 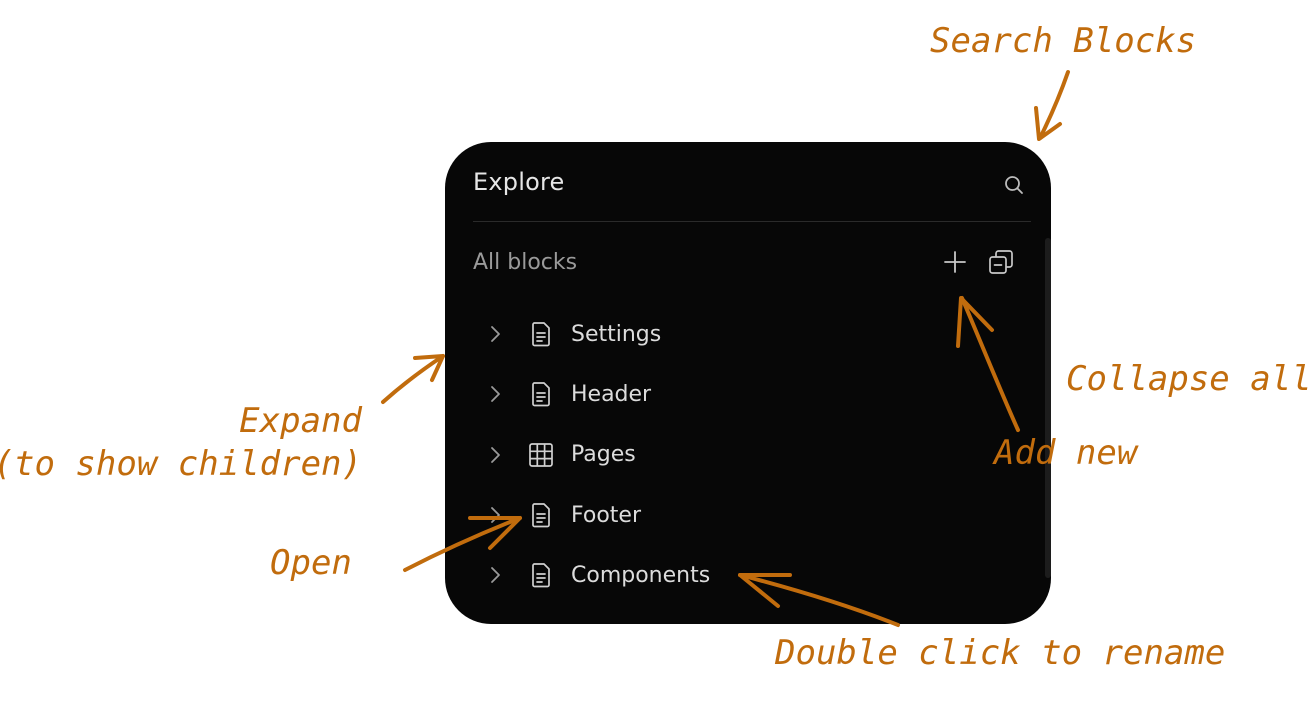 What do you see at coordinates (721, 394) in the screenshot?
I see `tree-item-header: Header` at bounding box center [721, 394].